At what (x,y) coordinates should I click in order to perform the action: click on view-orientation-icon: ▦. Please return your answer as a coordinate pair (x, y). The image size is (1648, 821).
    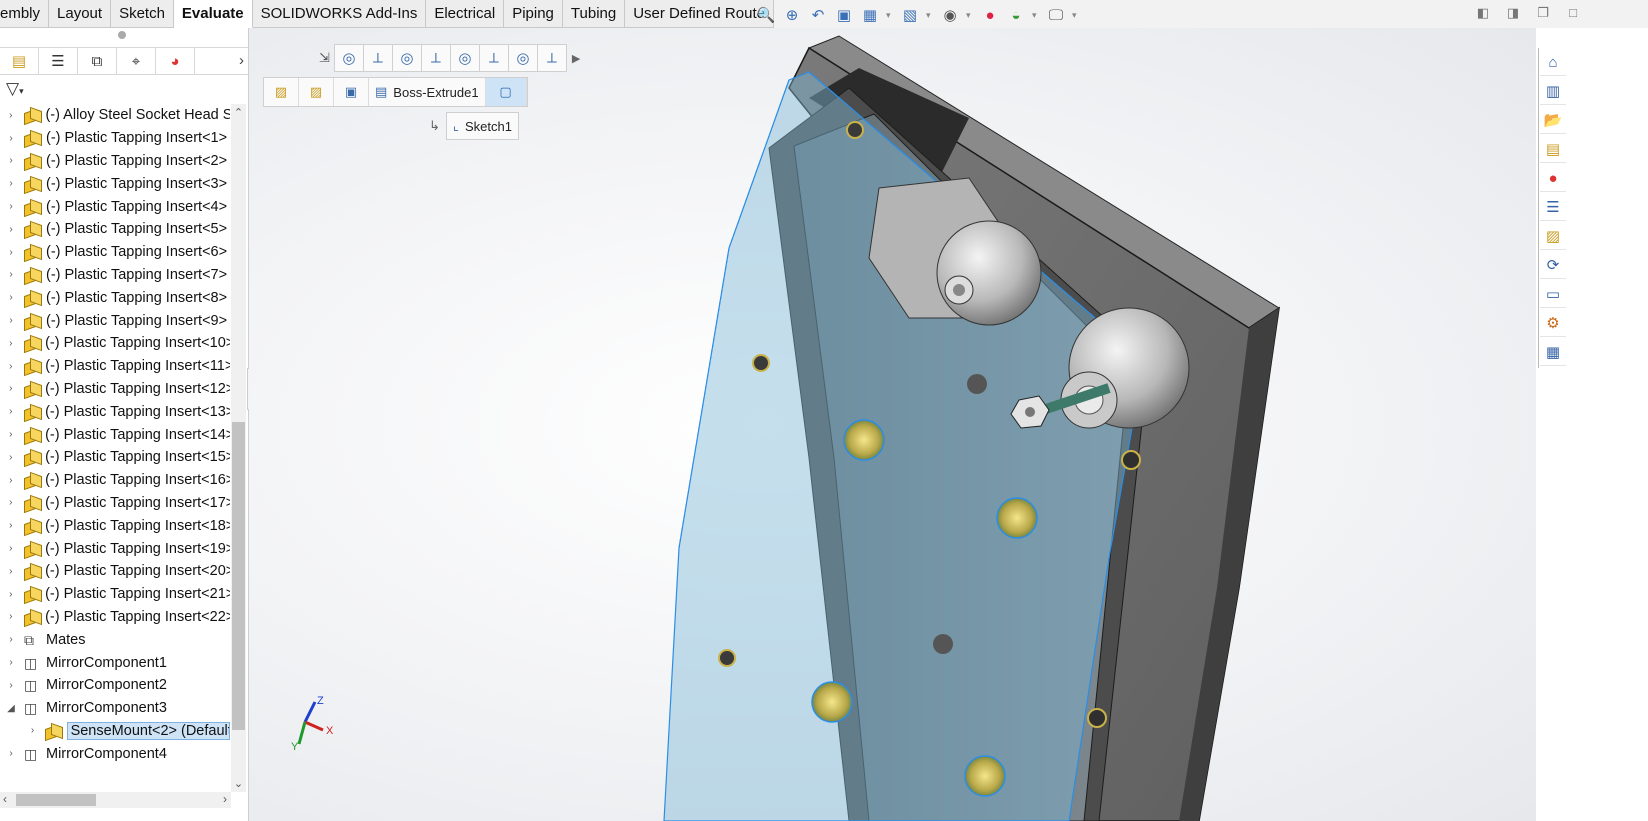
    Looking at the image, I should click on (870, 15).